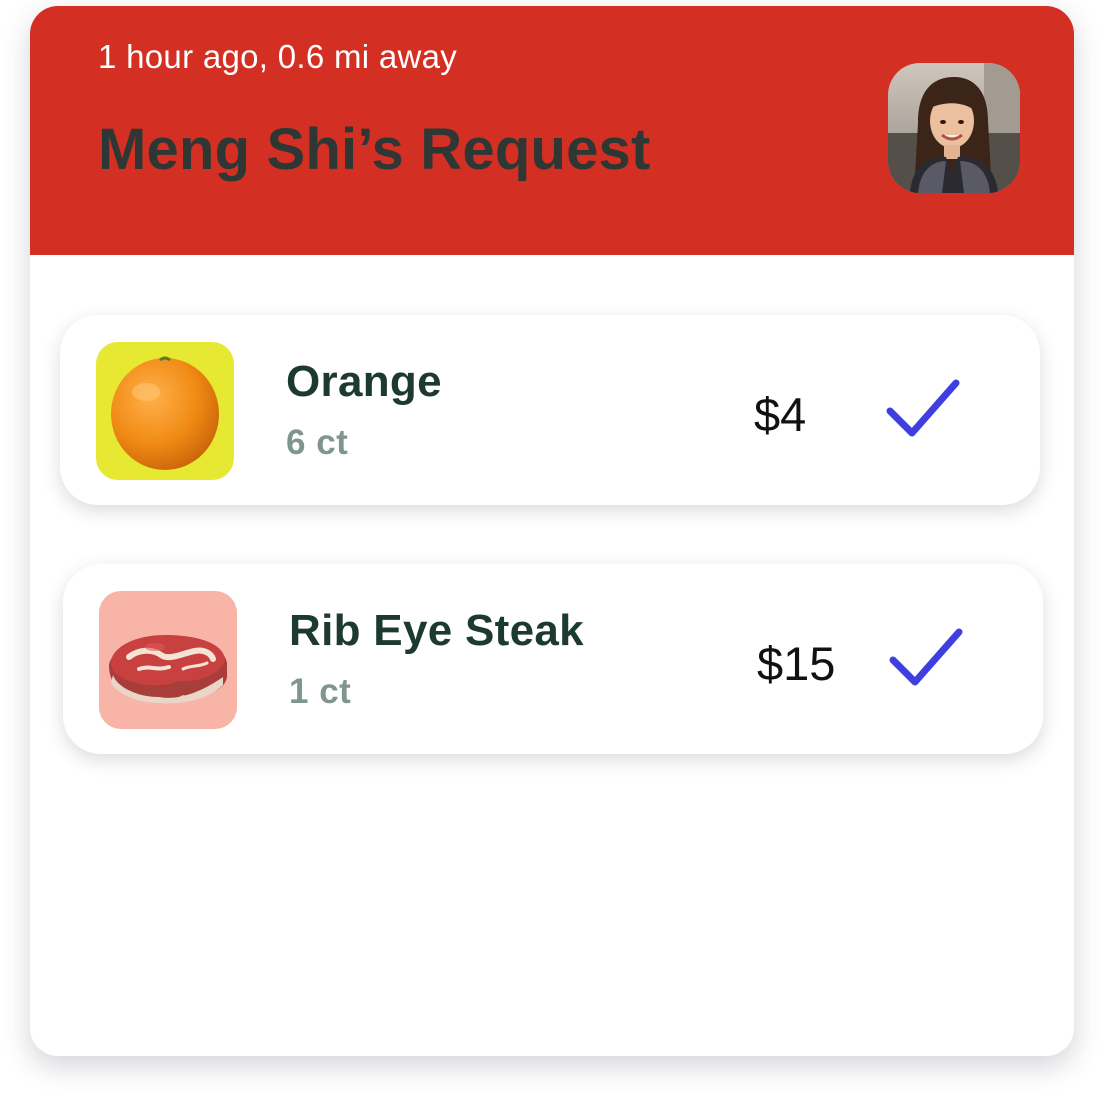 The width and height of the screenshot is (1104, 1104). I want to click on avatar, so click(954, 128).